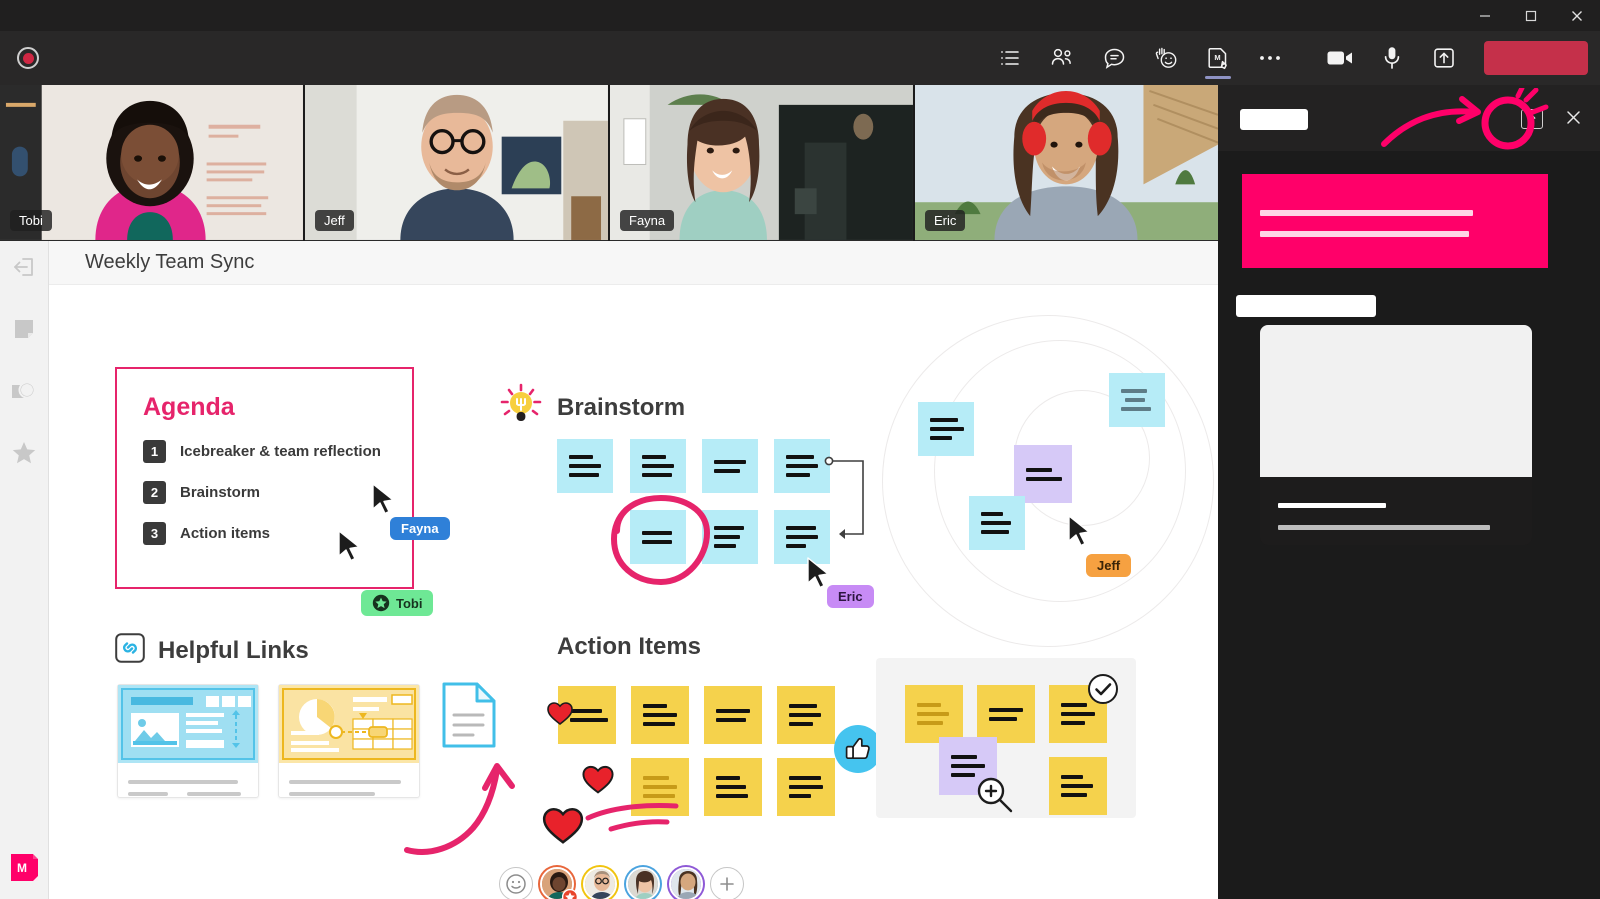 Image resolution: width=1600 pixels, height=899 pixels. Describe the element at coordinates (1532, 119) in the screenshot. I see `pop-out-icon` at that location.